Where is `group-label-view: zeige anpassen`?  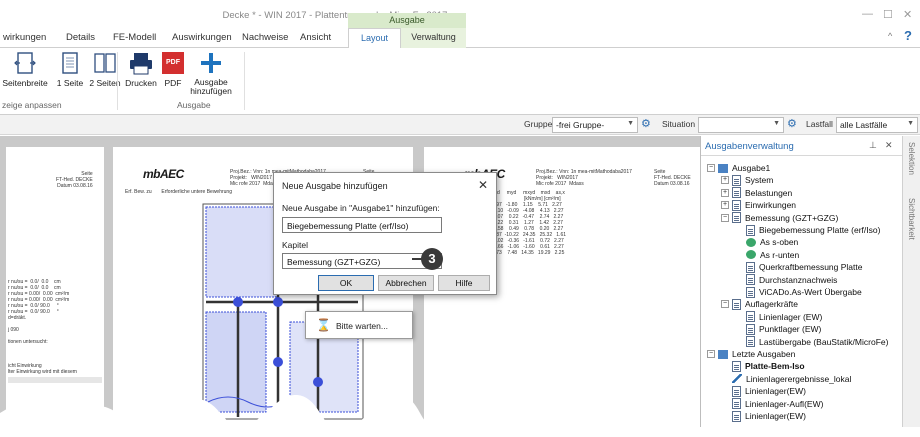 group-label-view: zeige anpassen is located at coordinates (32, 105).